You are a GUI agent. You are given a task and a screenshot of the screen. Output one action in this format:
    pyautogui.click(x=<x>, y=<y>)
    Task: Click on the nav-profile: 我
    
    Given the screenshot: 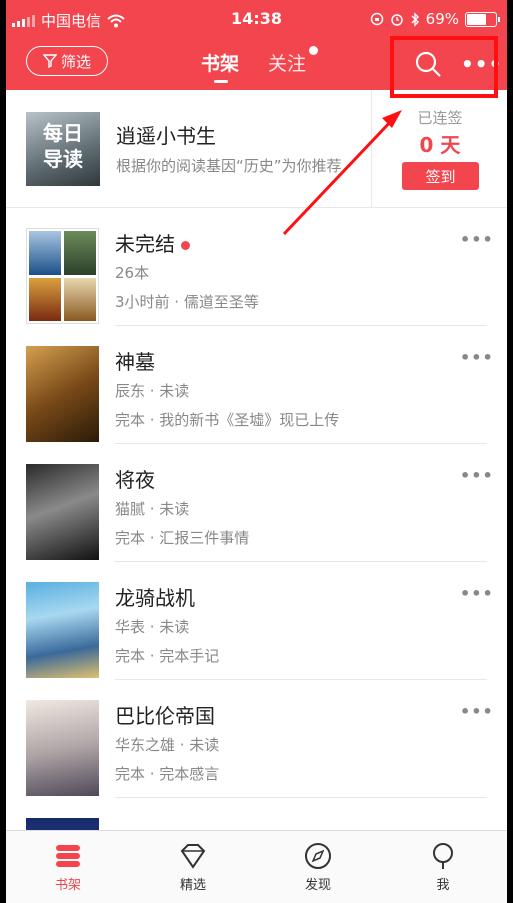 What is the action you would take?
    pyautogui.click(x=443, y=867)
    